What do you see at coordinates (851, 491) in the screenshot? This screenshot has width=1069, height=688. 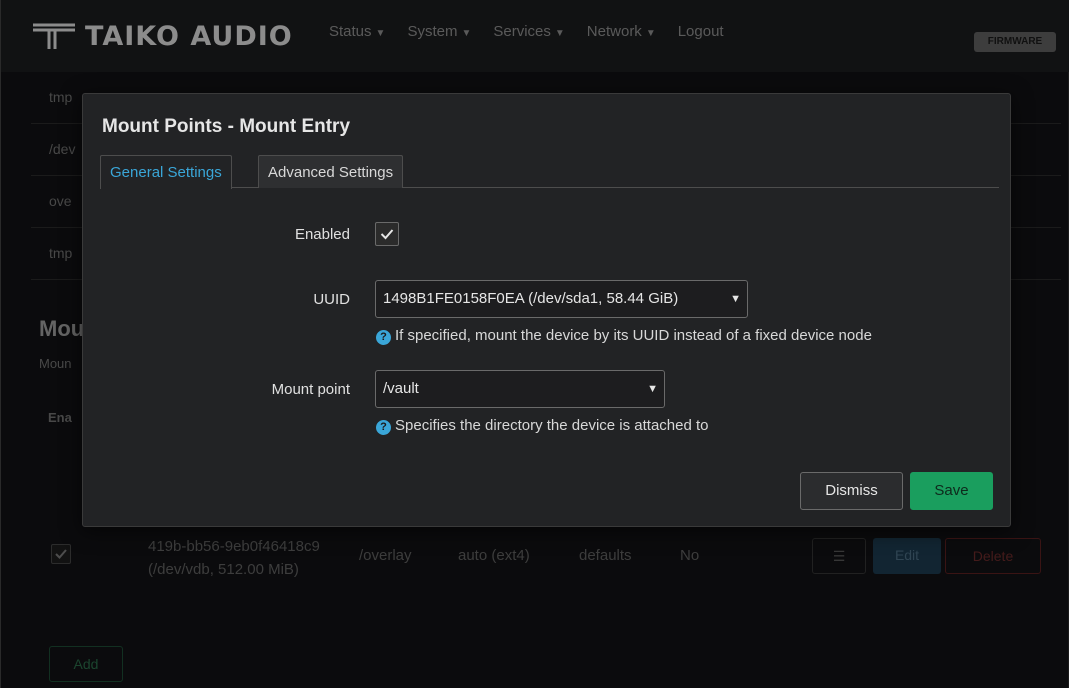 I see `dismiss-button: Dismiss` at bounding box center [851, 491].